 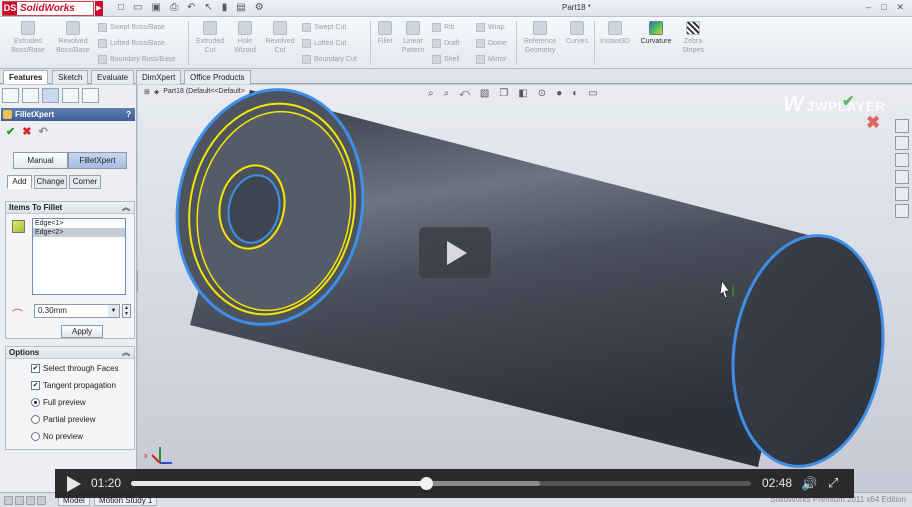 What do you see at coordinates (194, 92) in the screenshot?
I see `feature-tree-flyout: ⊞ ◈ Part18 (Default<<Default>` at bounding box center [194, 92].